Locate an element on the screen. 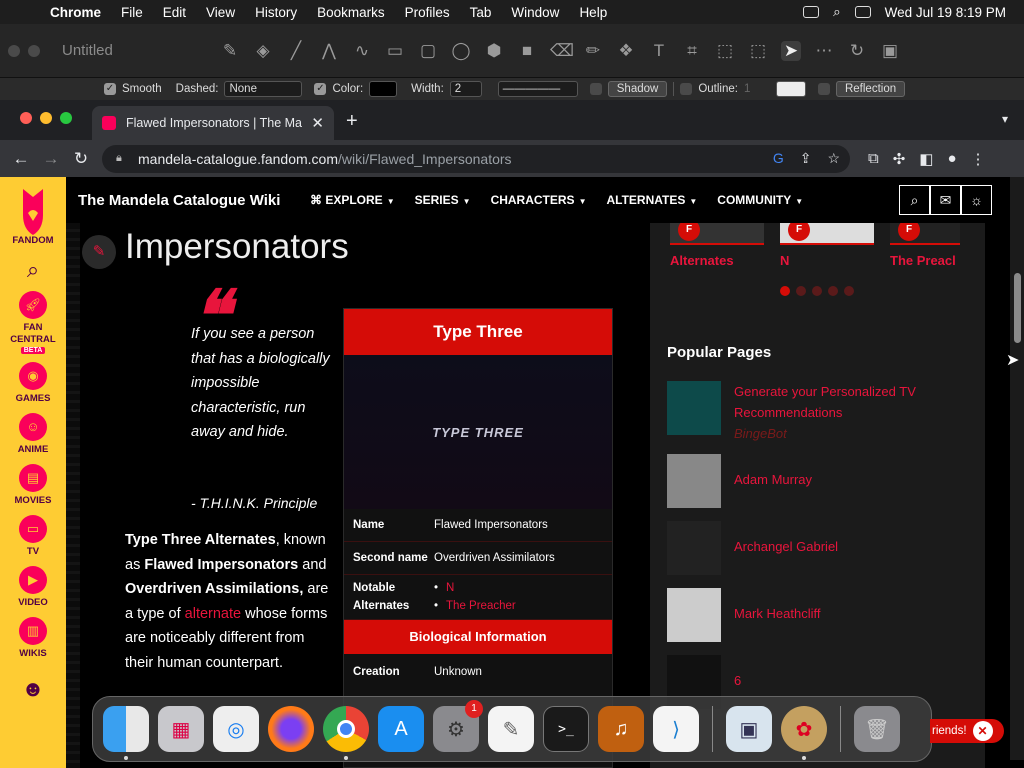 This screenshot has width=1024, height=768. rectangle-tool-icon: ▭ is located at coordinates (395, 51).